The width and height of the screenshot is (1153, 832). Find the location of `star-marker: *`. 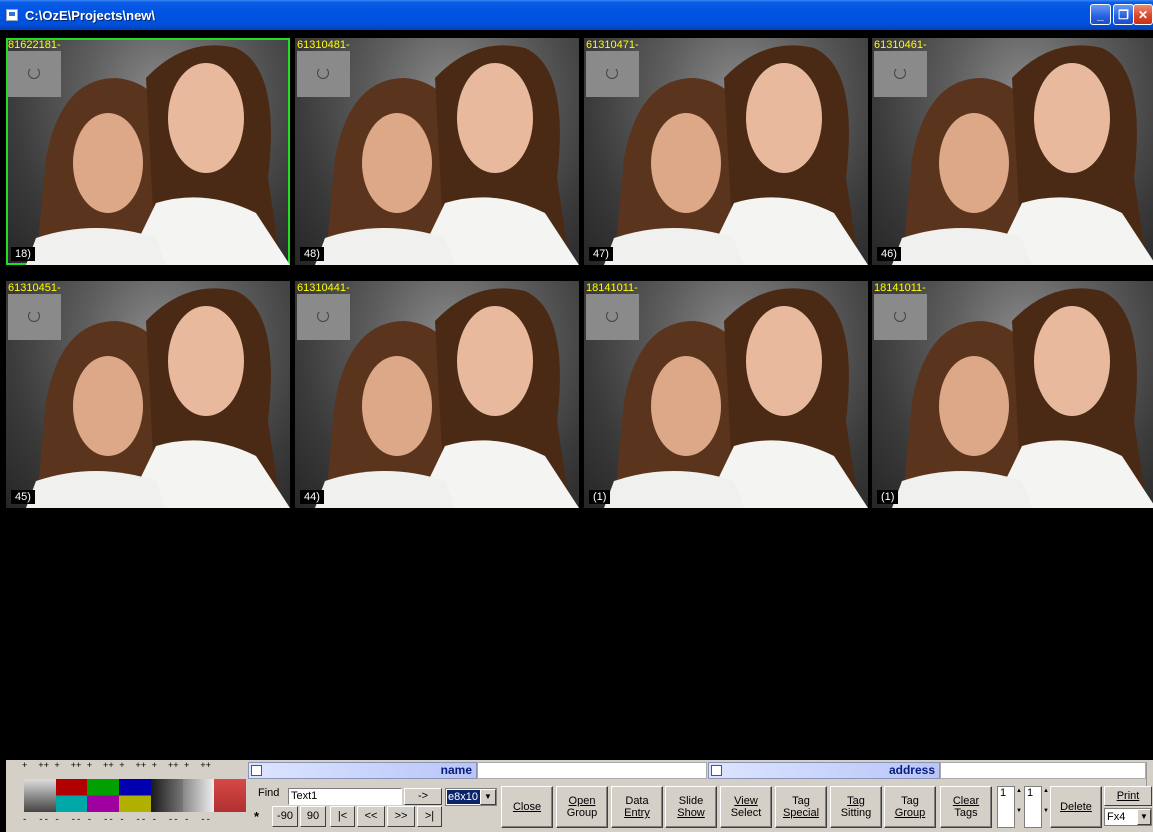

star-marker: * is located at coordinates (256, 816).